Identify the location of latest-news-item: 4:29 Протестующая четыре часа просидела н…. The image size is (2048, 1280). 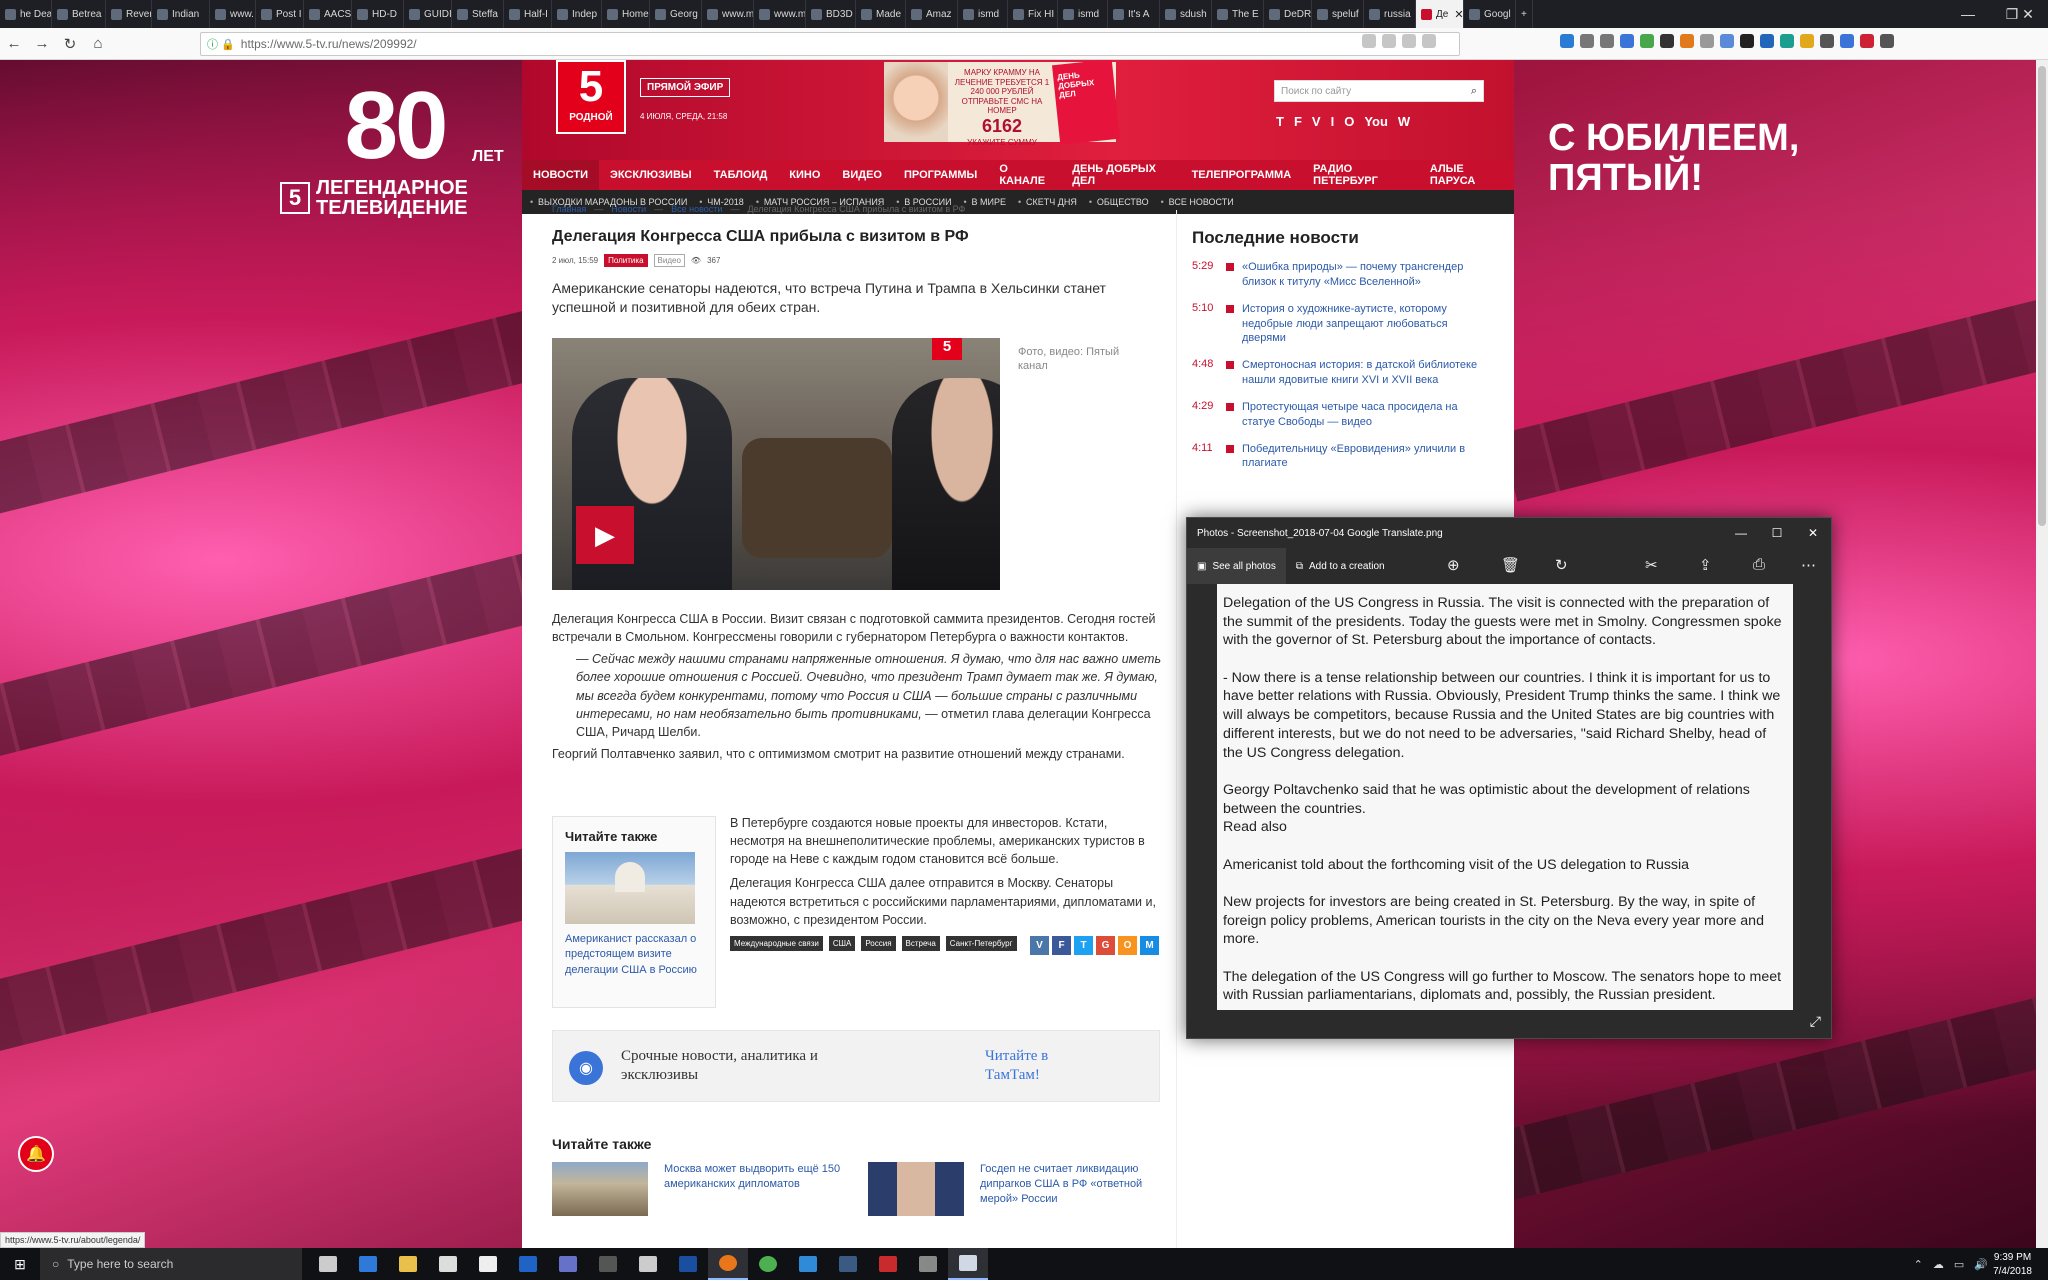
(1337, 415).